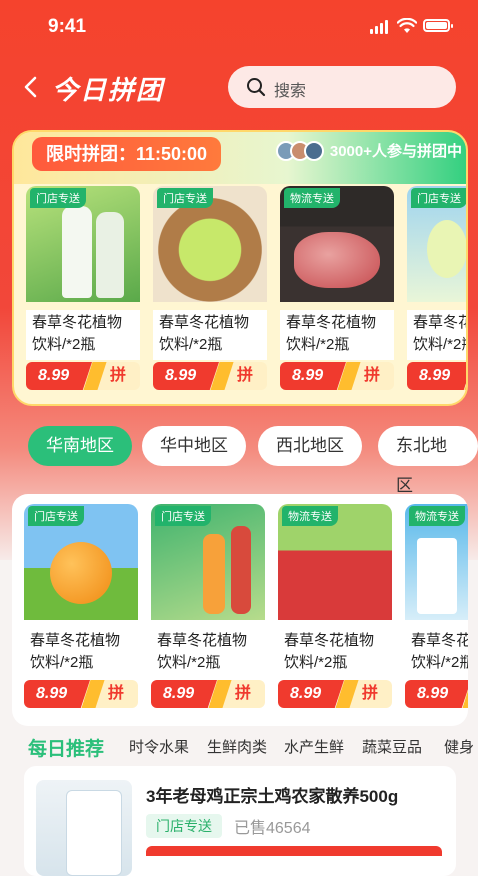 The height and width of the screenshot is (876, 478). I want to click on status-bar: 9:41, so click(239, 26).